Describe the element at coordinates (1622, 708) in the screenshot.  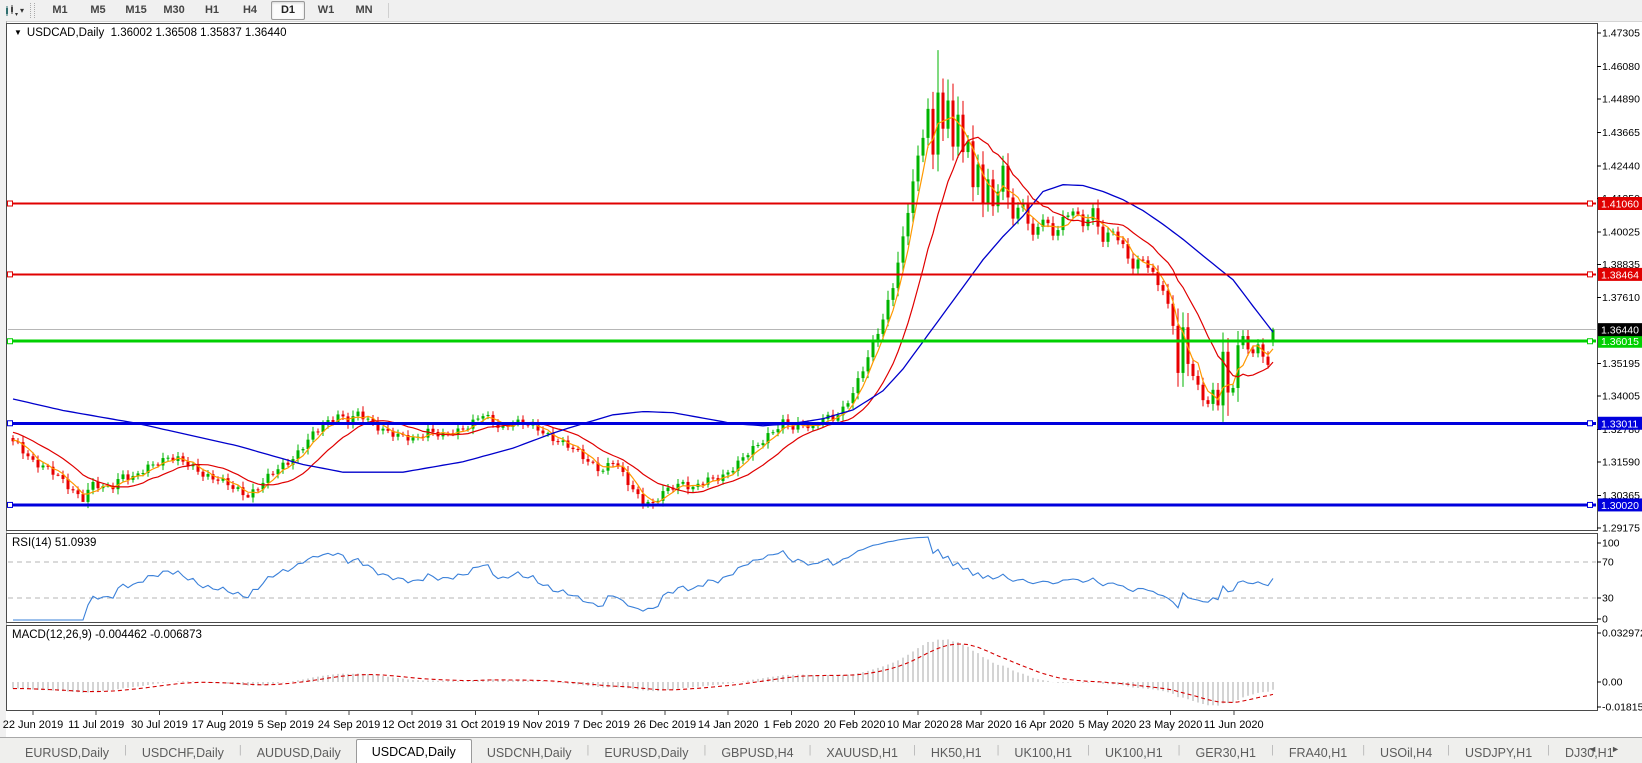
I see `macd-tick-label: -0.018154` at that location.